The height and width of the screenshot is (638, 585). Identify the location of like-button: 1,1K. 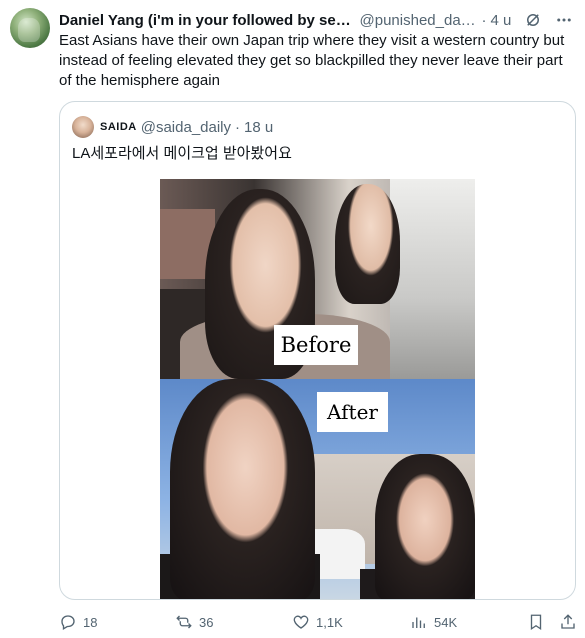
(317, 622).